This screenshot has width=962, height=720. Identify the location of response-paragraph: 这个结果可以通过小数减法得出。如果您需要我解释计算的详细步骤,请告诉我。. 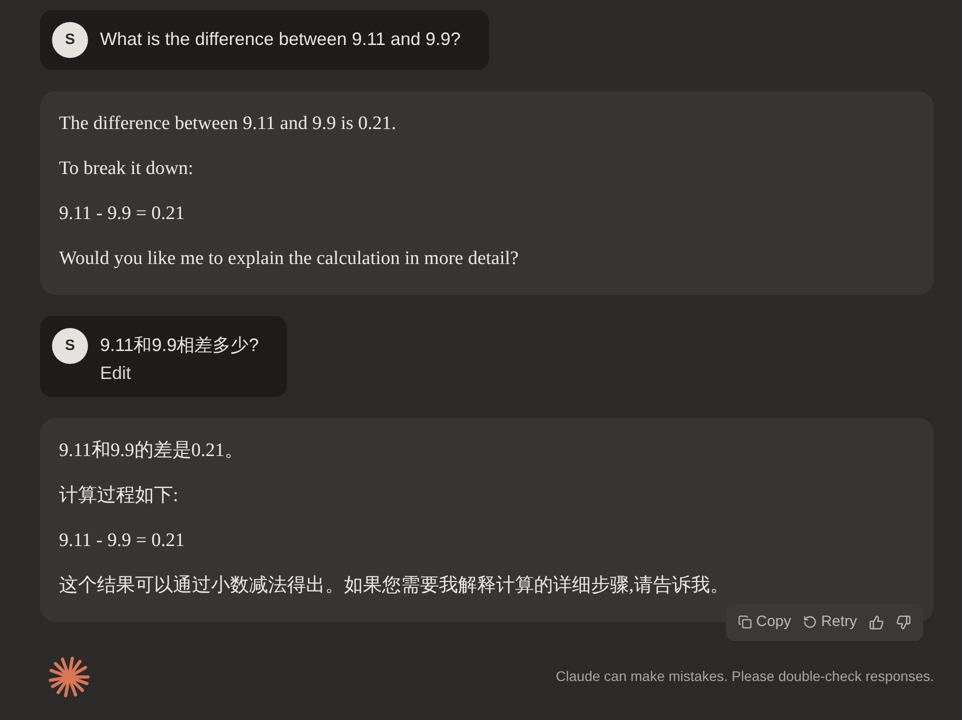
(394, 586).